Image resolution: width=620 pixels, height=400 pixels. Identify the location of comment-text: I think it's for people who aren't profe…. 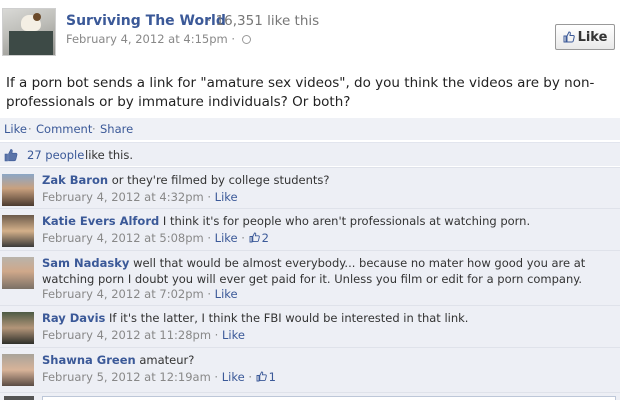
(346, 221).